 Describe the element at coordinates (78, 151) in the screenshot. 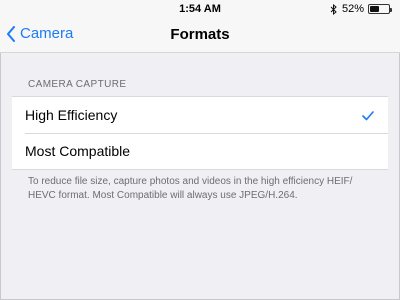

I see `option-label: Most Compatible` at that location.